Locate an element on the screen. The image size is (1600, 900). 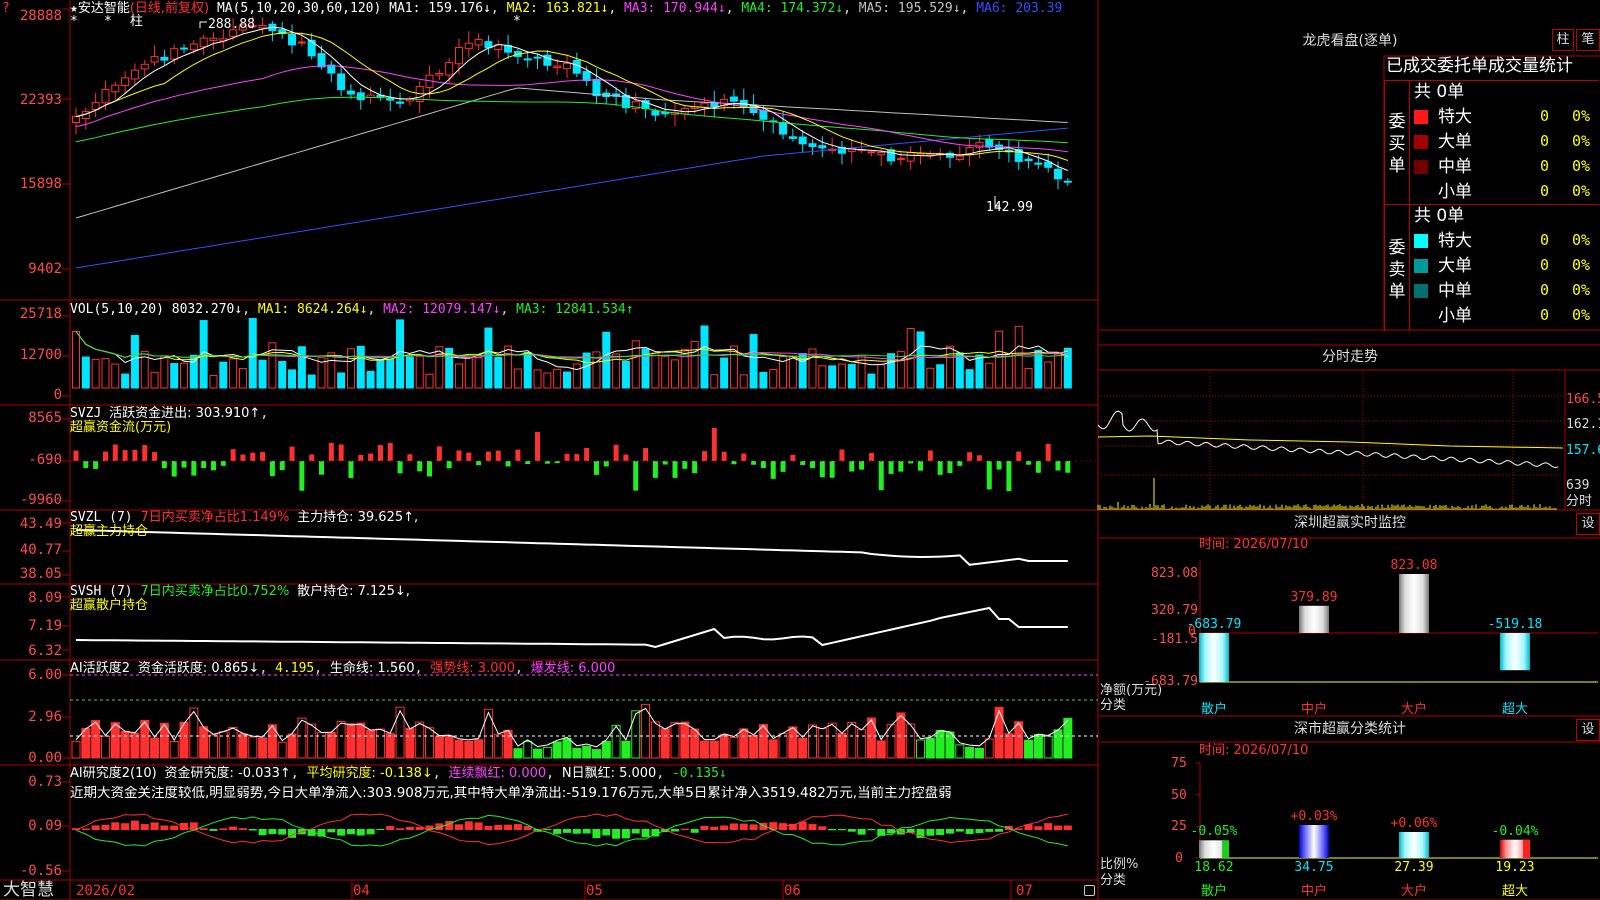
monitor-settings-button: 设 is located at coordinates (1588, 524).